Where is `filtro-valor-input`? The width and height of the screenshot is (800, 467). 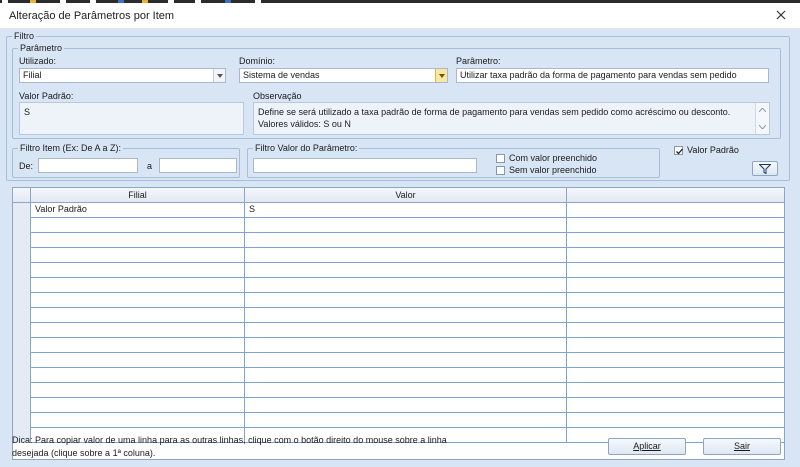
filtro-valor-input is located at coordinates (365, 165).